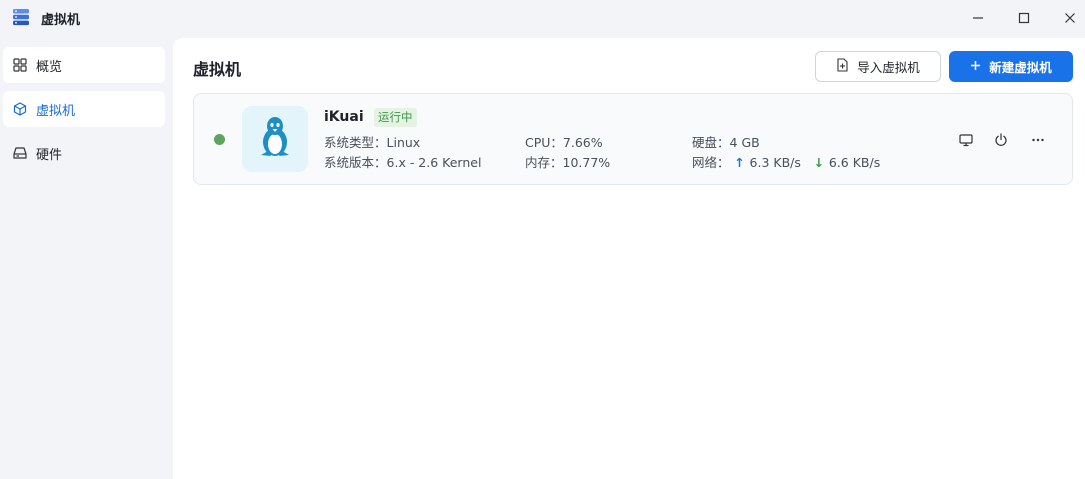  What do you see at coordinates (403, 142) in the screenshot?
I see `os-type-value: Linux` at bounding box center [403, 142].